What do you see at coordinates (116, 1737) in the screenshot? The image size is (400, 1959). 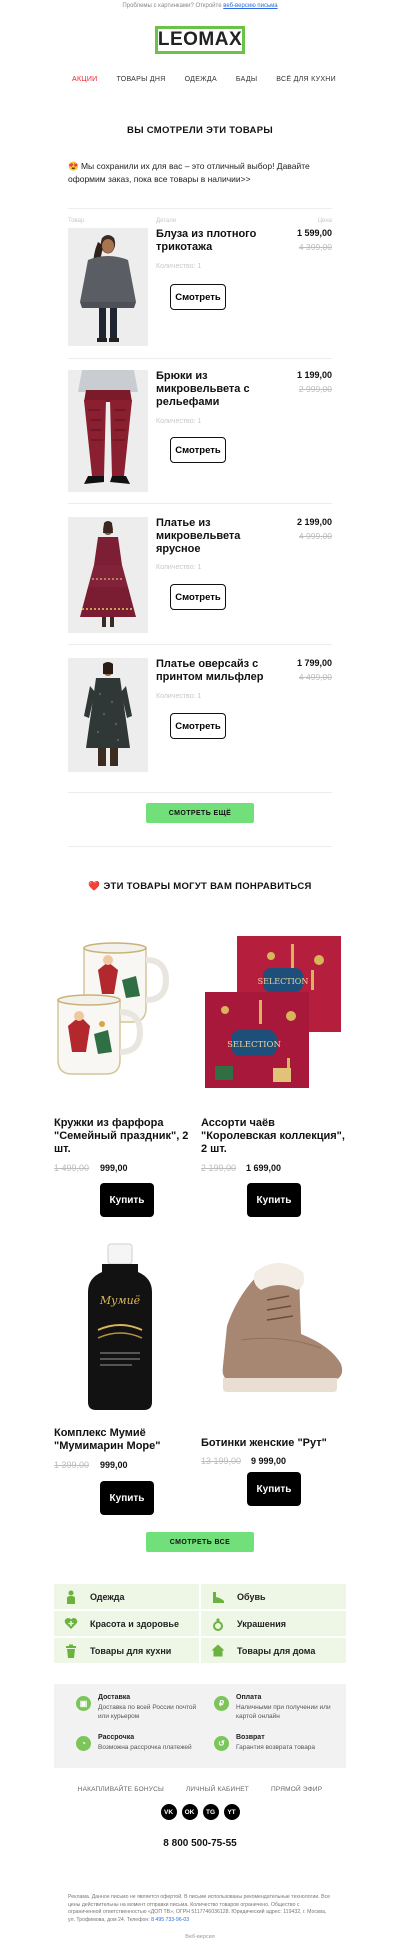 I see `benefit-title: Рассрочка` at bounding box center [116, 1737].